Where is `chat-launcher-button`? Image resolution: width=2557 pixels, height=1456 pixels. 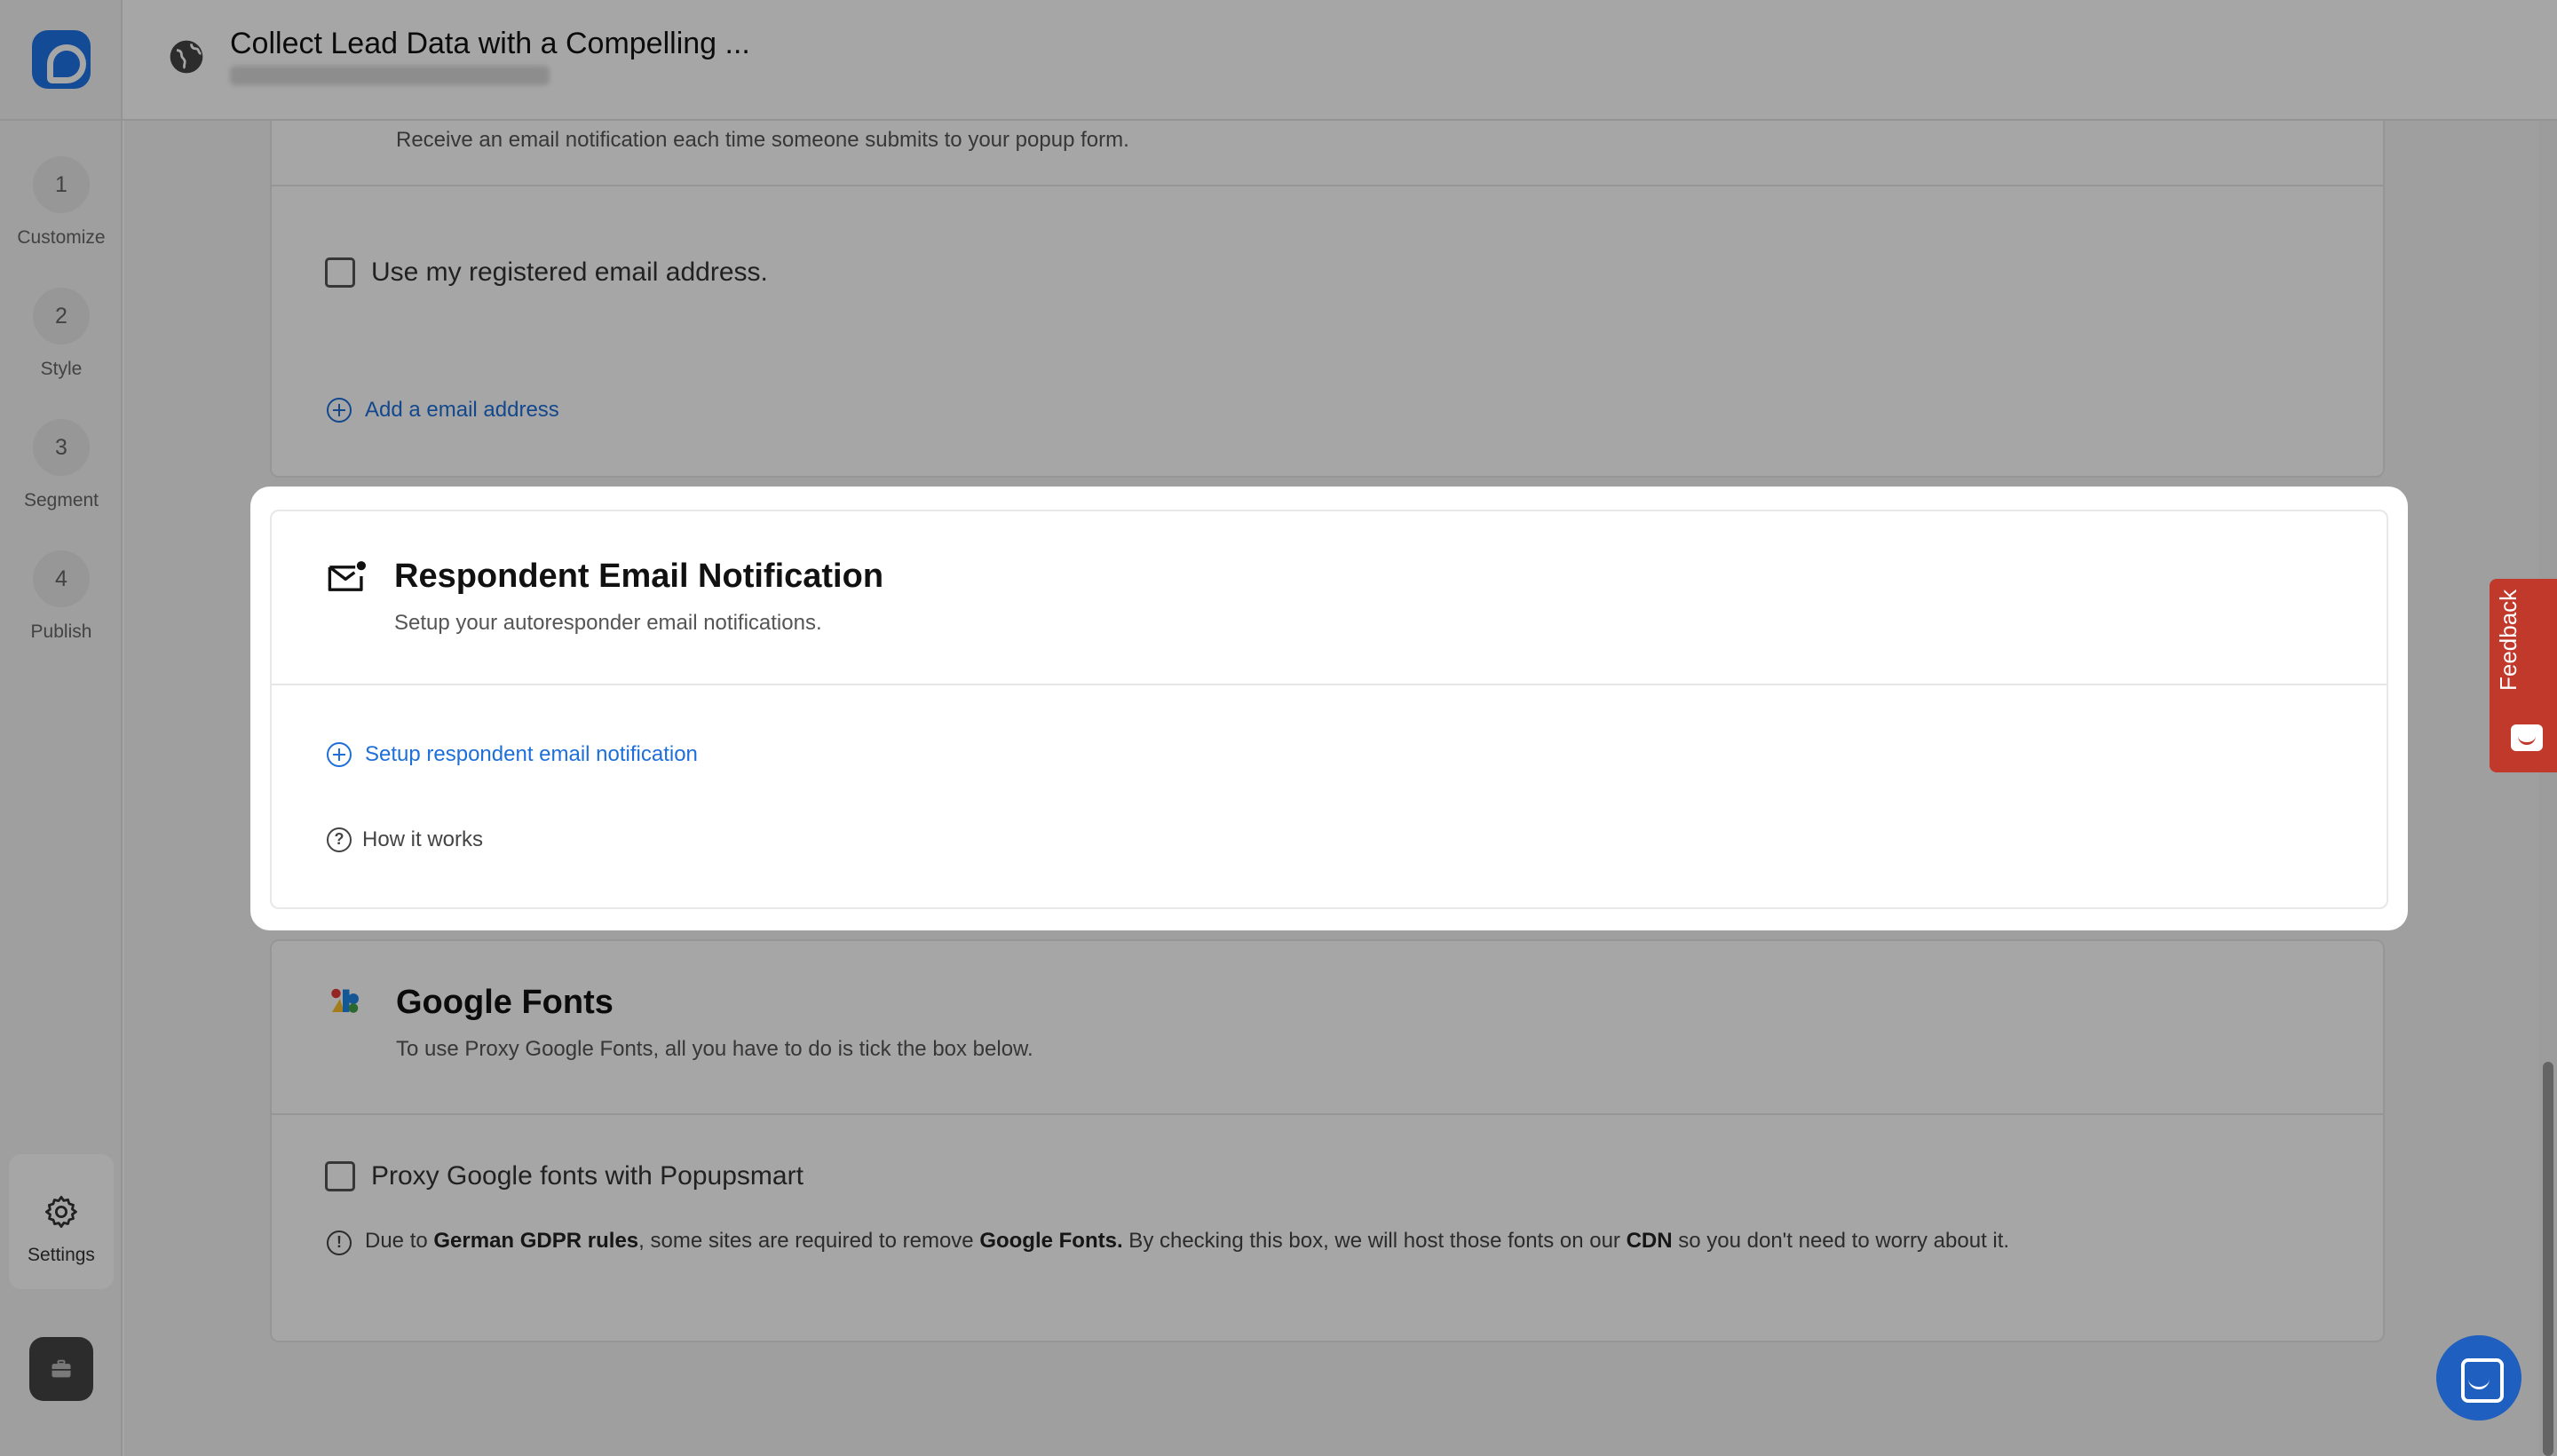 chat-launcher-button is located at coordinates (2478, 1377).